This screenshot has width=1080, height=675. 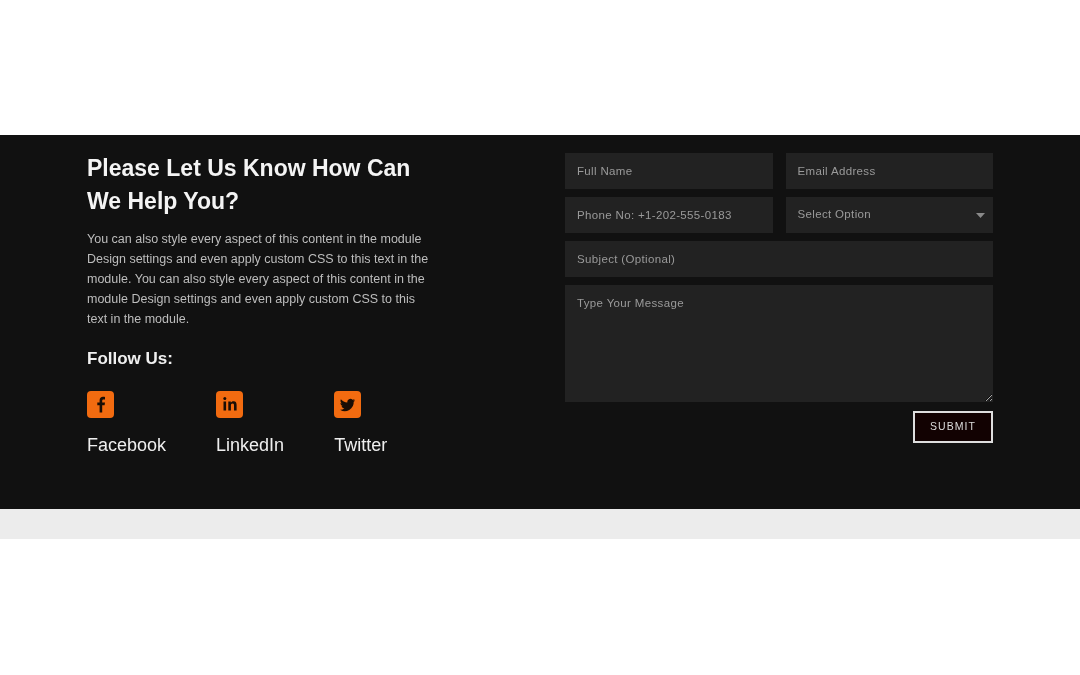 I want to click on select-field-value: Select Option, so click(x=834, y=215).